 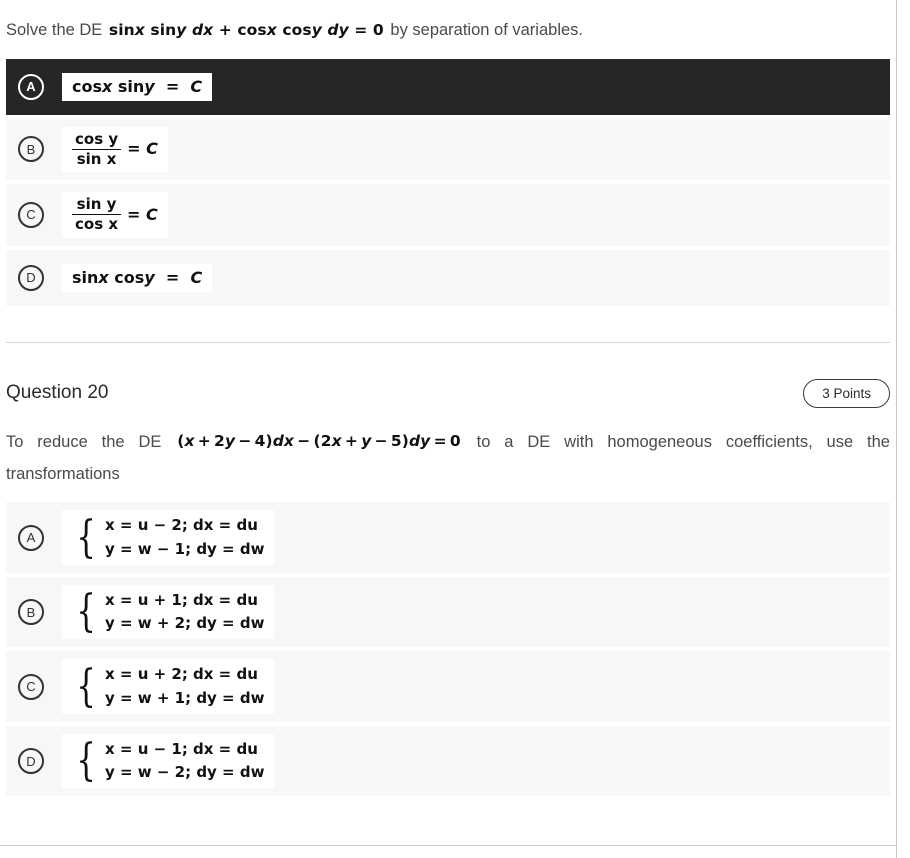 I want to click on choice-2-b-formula: { x = u + 1; dx = du y = w + 2; dy = dw, so click(x=168, y=612).